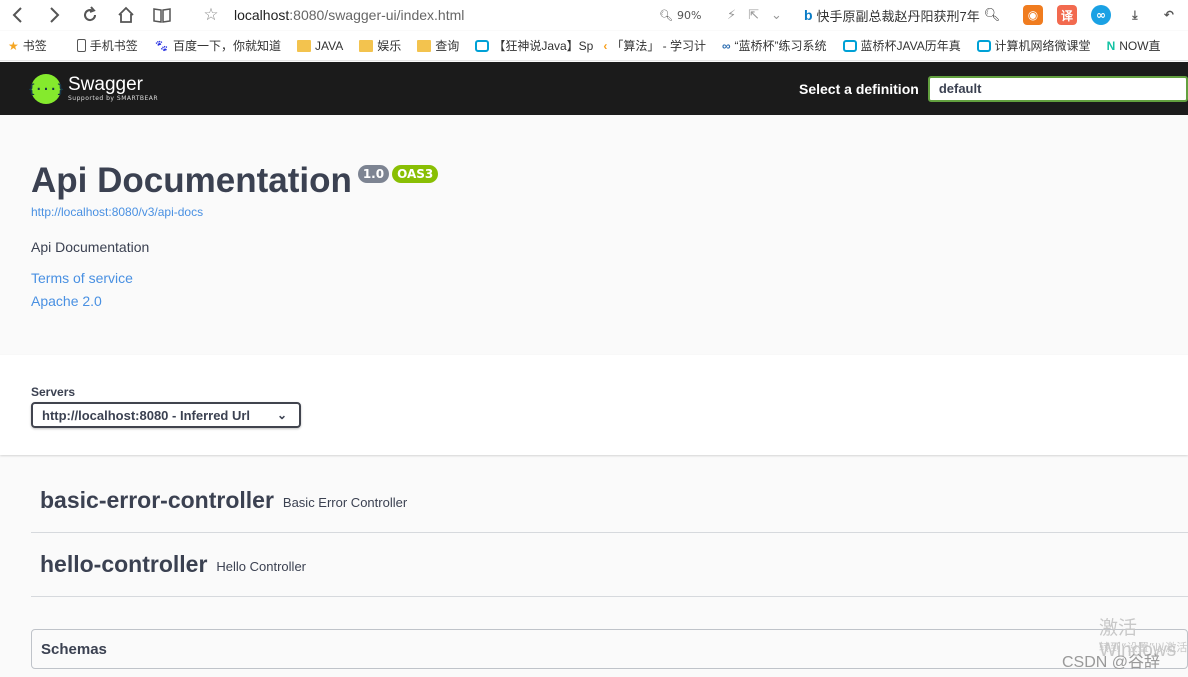 The height and width of the screenshot is (677, 1188). Describe the element at coordinates (731, 15) in the screenshot. I see `lightning-icon: ⚡︎` at that location.